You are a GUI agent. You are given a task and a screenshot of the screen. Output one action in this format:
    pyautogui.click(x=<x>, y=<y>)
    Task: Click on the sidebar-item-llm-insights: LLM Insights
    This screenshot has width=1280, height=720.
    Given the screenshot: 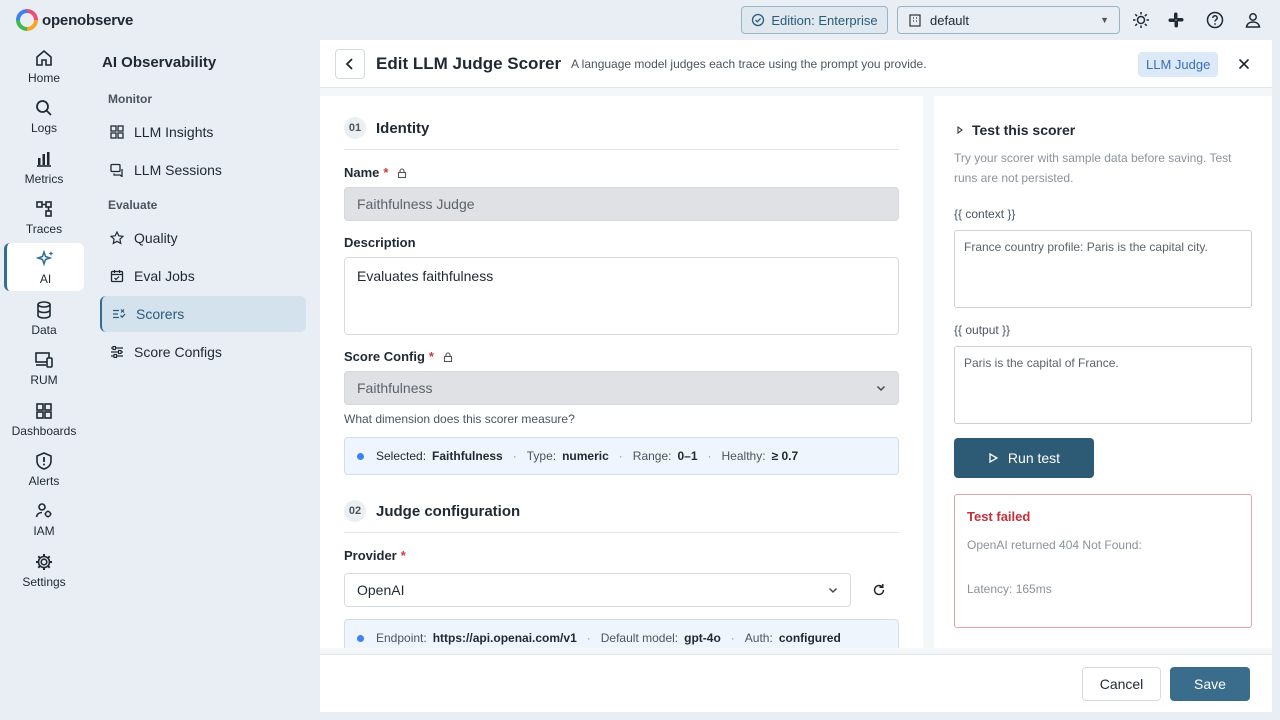 What is the action you would take?
    pyautogui.click(x=203, y=132)
    